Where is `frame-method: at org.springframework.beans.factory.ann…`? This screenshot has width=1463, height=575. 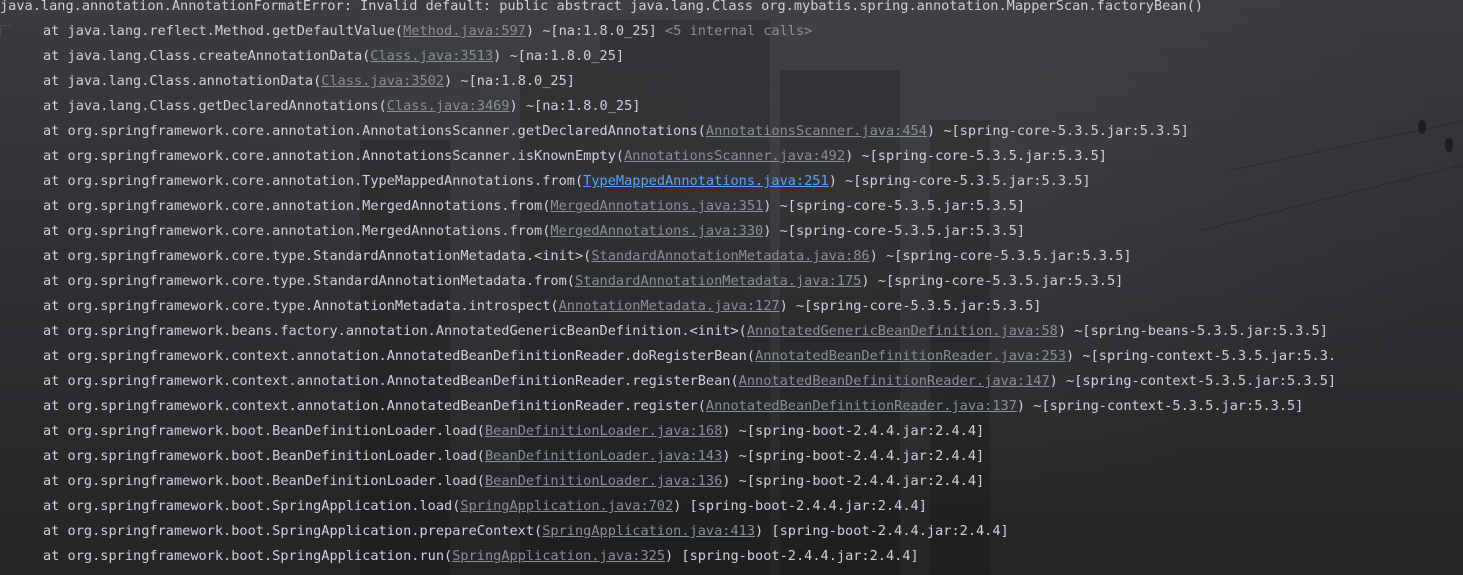 frame-method: at org.springframework.beans.factory.ann… is located at coordinates (395, 331).